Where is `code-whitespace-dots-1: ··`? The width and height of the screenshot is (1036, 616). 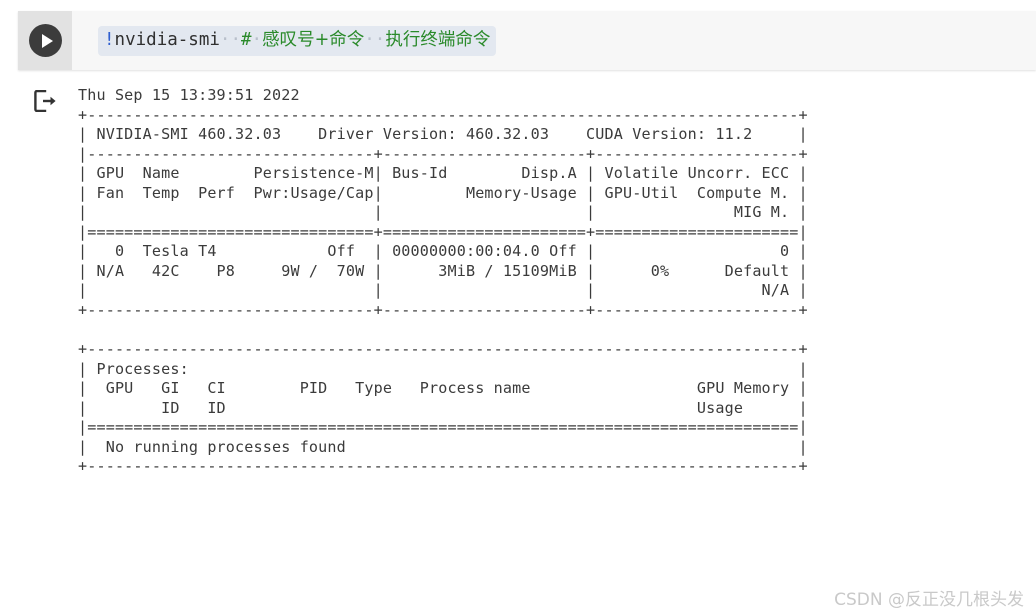 code-whitespace-dots-1: ·· is located at coordinates (230, 39).